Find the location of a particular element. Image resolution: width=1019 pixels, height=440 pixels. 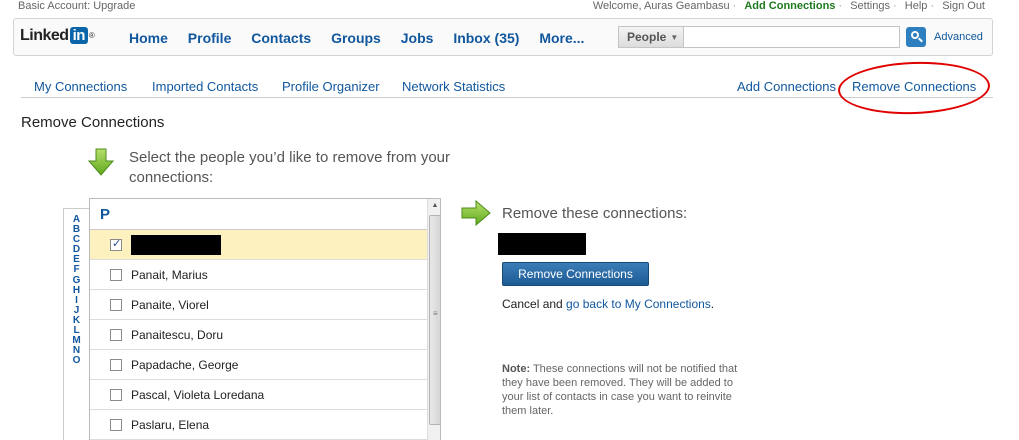

subnav-add-connections: Add Connections is located at coordinates (786, 86).